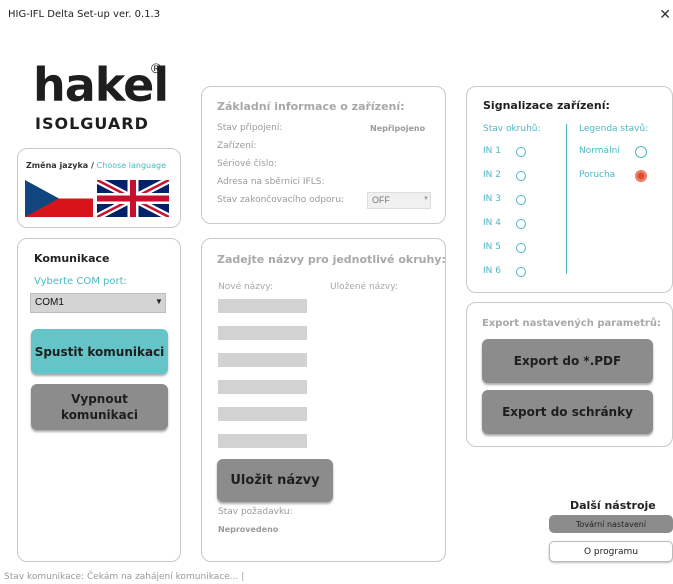  What do you see at coordinates (80, 281) in the screenshot?
I see `com-port-prompt: Vyberte COM port:` at bounding box center [80, 281].